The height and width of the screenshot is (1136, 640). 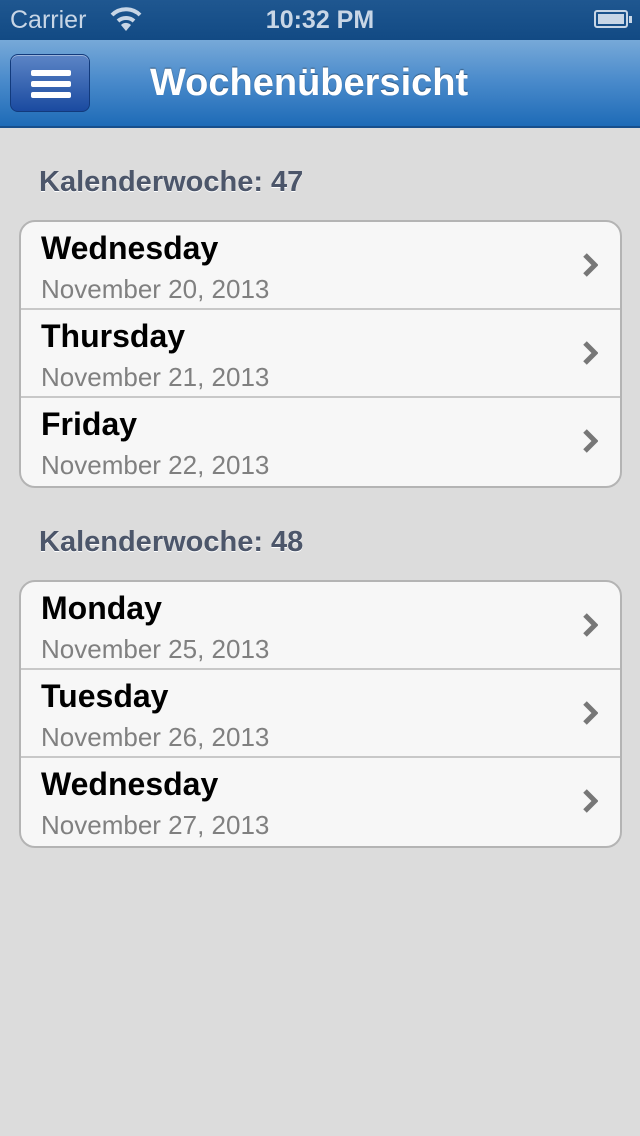 I want to click on list-item: Tuesday November 26, 2013, so click(x=320, y=714).